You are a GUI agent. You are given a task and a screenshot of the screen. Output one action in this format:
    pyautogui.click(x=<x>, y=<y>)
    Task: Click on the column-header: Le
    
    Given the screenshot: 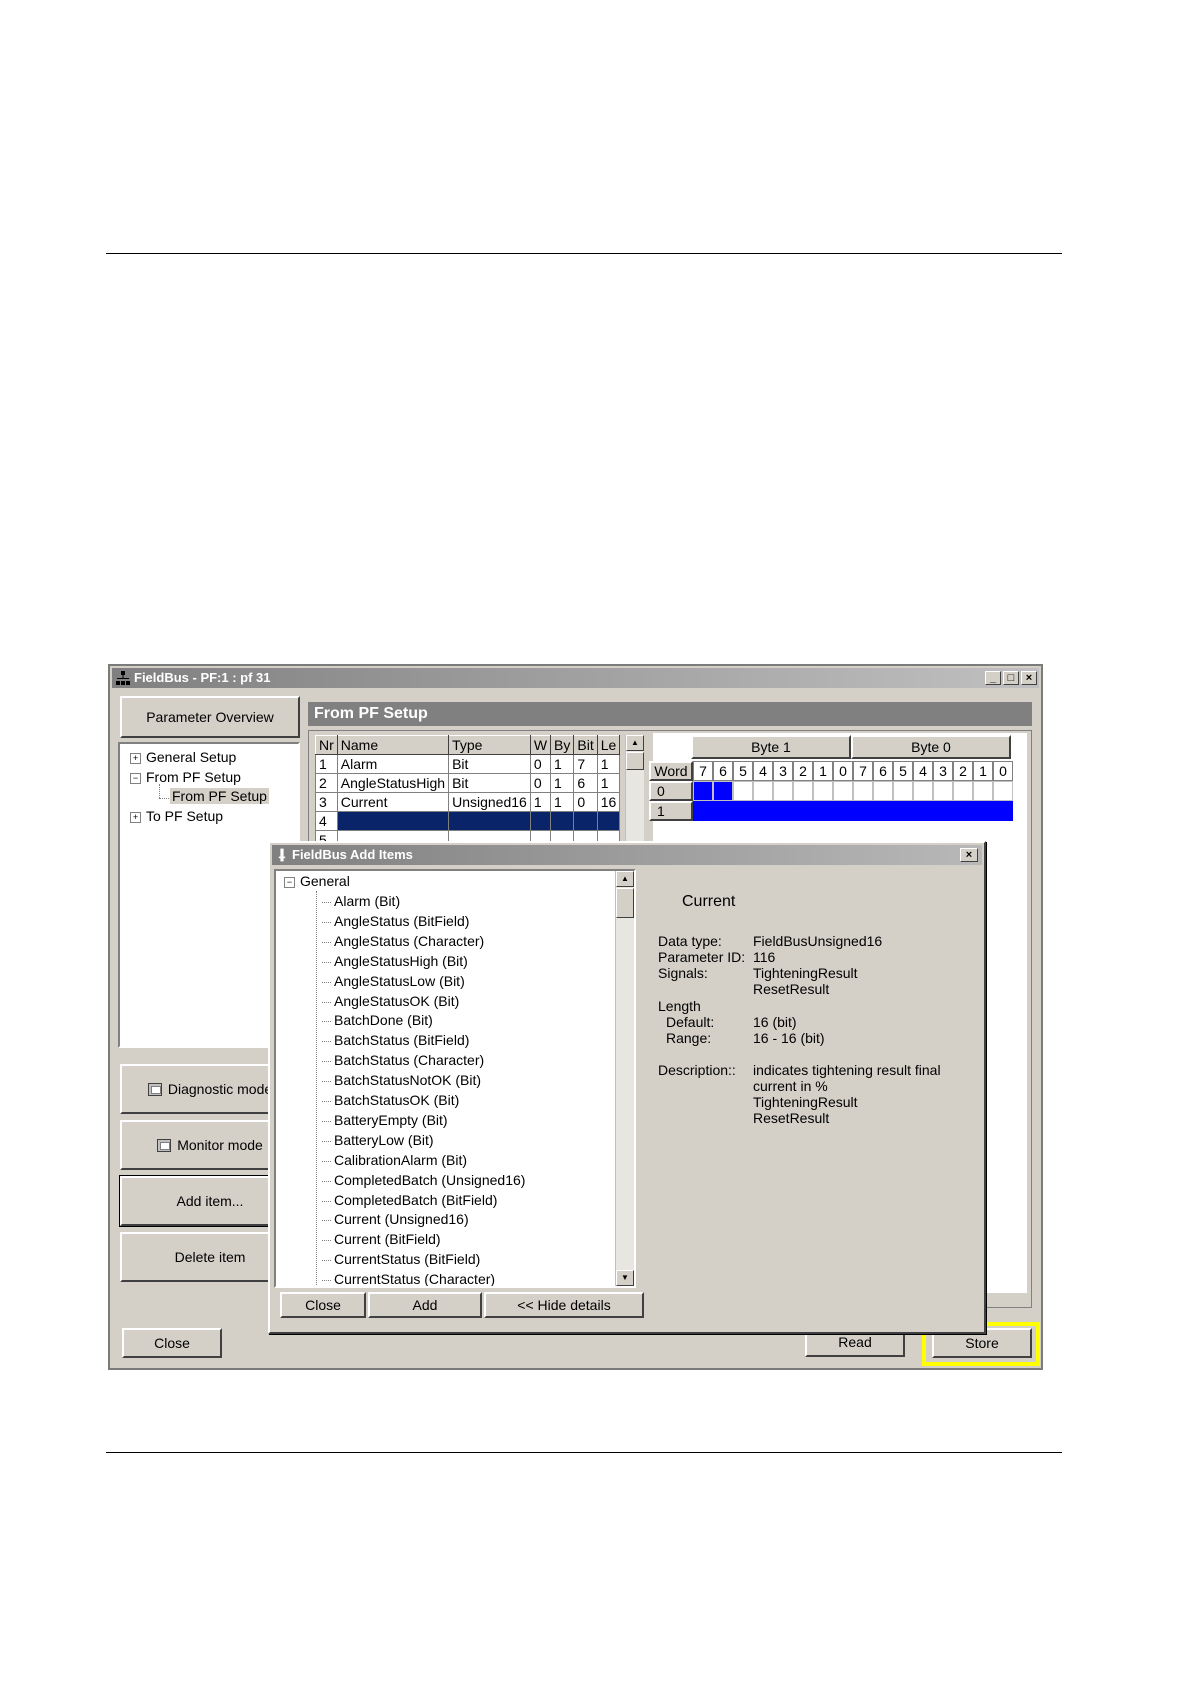 What is the action you would take?
    pyautogui.click(x=608, y=745)
    